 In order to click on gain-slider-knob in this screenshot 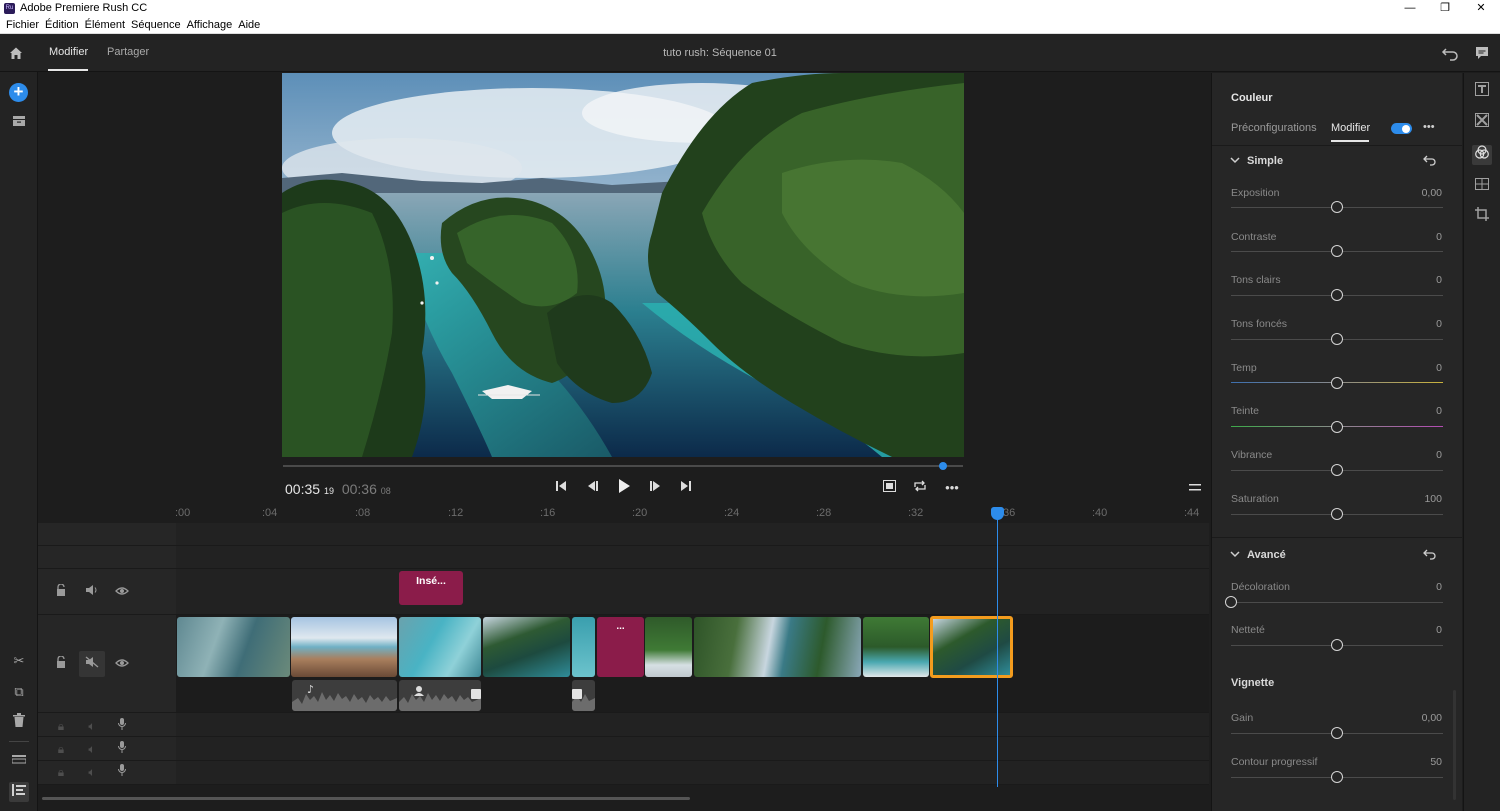, I will do `click(1337, 733)`.